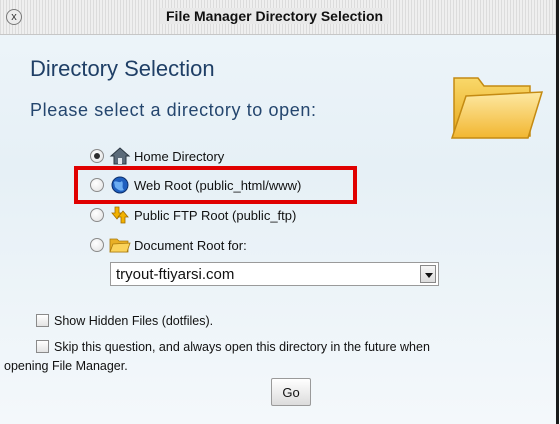  Describe the element at coordinates (291, 392) in the screenshot. I see `go-button: Go` at that location.